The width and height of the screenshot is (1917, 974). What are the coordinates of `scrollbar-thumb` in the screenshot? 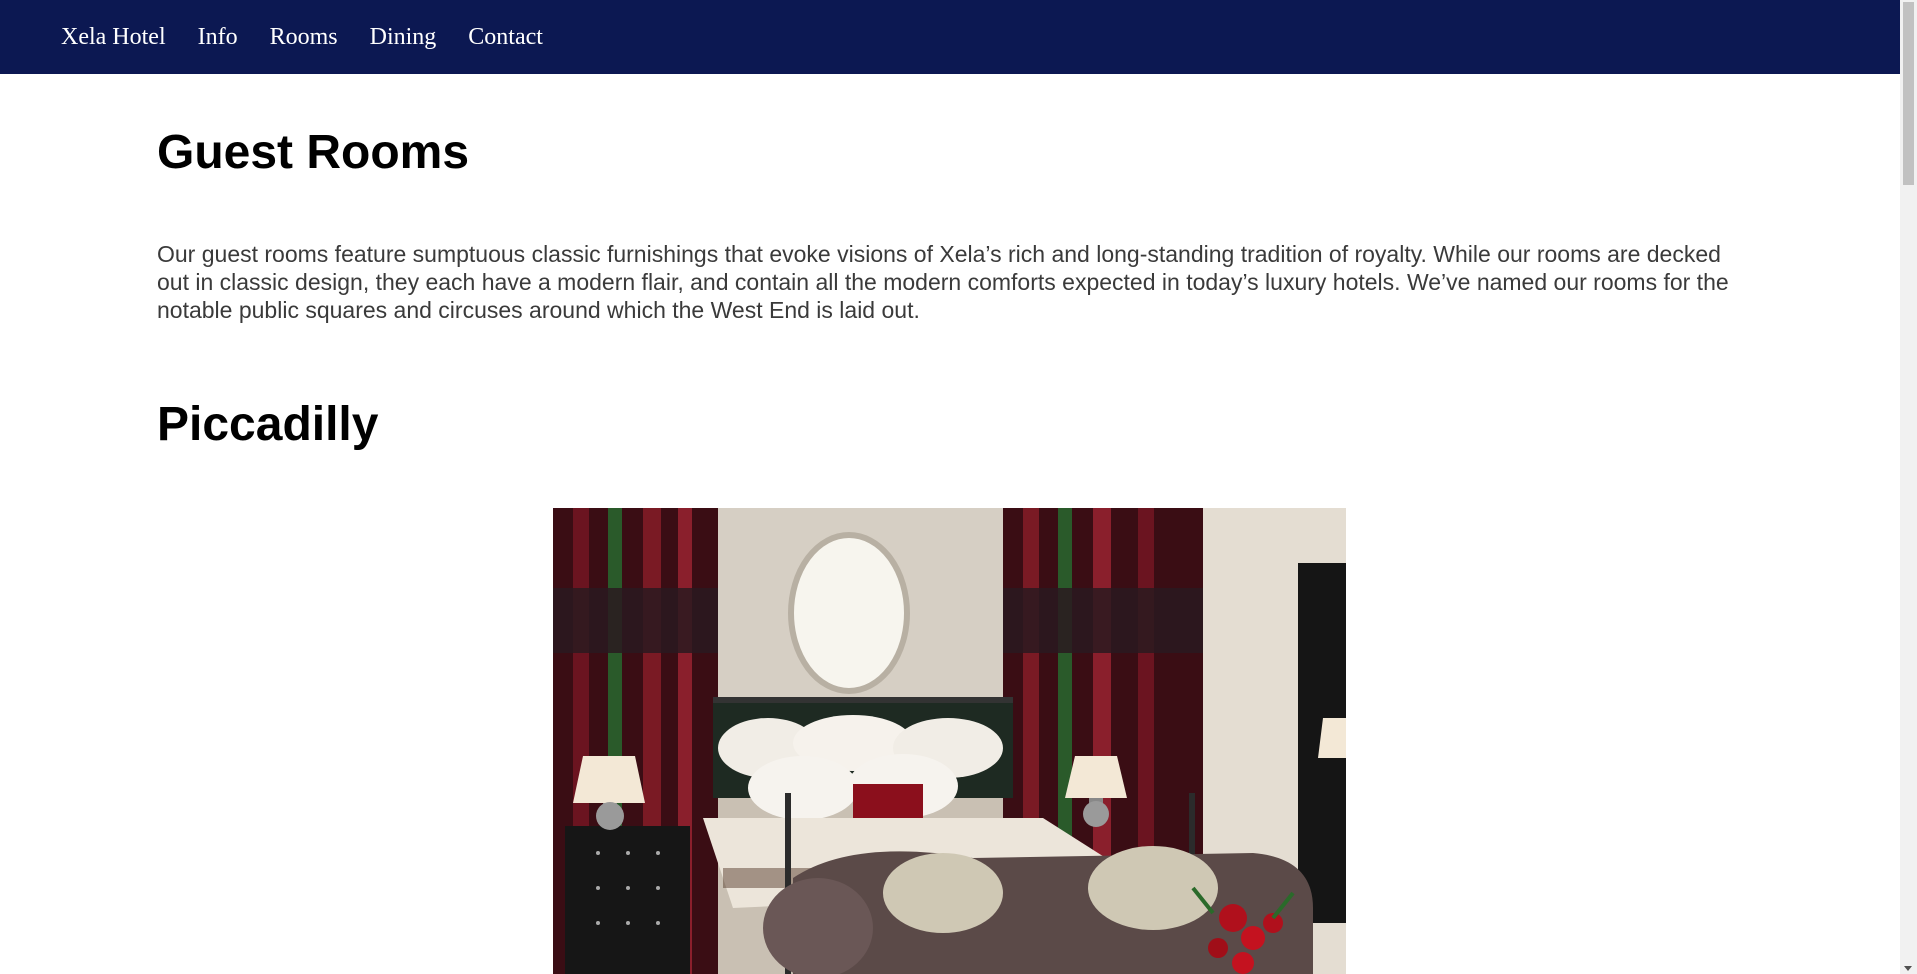 It's located at (1908, 93).